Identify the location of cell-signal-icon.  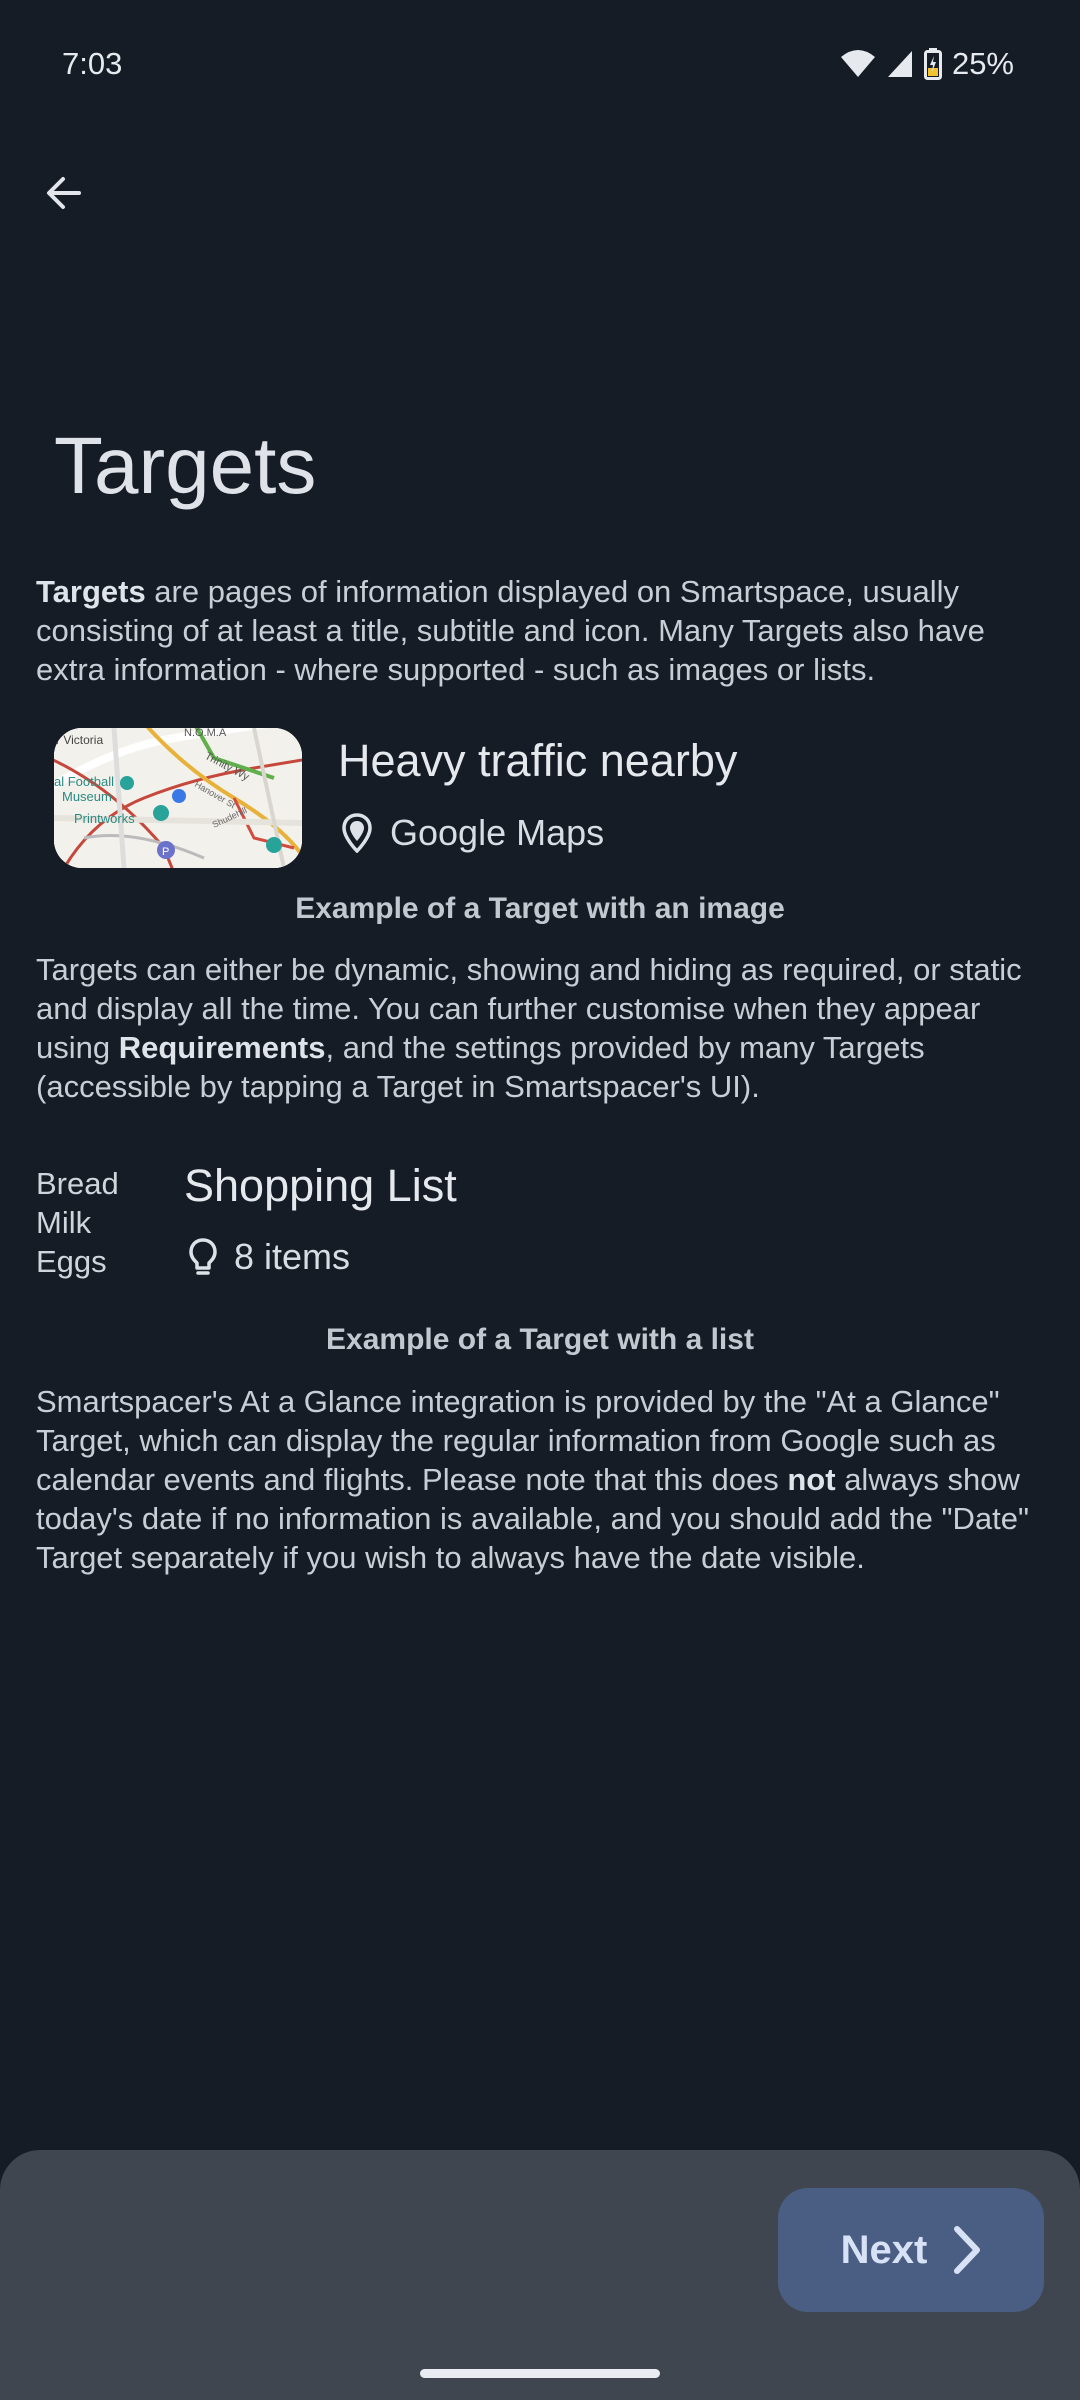
(900, 64).